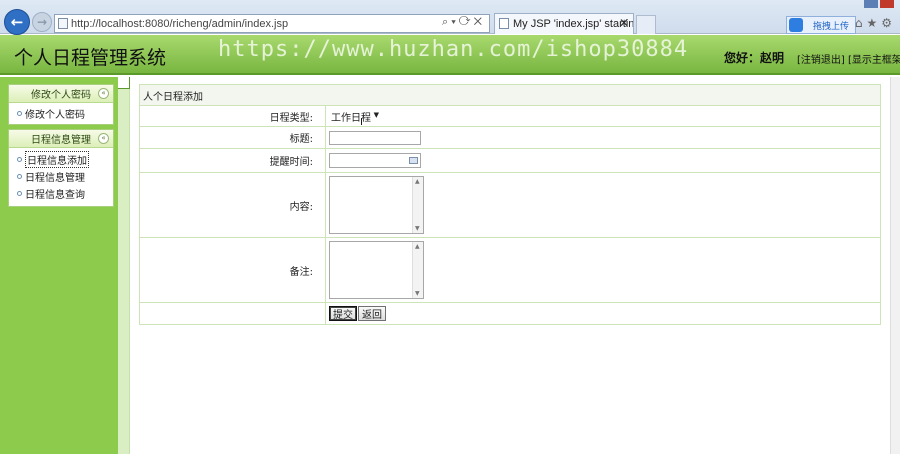 The height and width of the screenshot is (454, 900). Describe the element at coordinates (874, 60) in the screenshot. I see `main-frame-link: [显示主框架]` at that location.